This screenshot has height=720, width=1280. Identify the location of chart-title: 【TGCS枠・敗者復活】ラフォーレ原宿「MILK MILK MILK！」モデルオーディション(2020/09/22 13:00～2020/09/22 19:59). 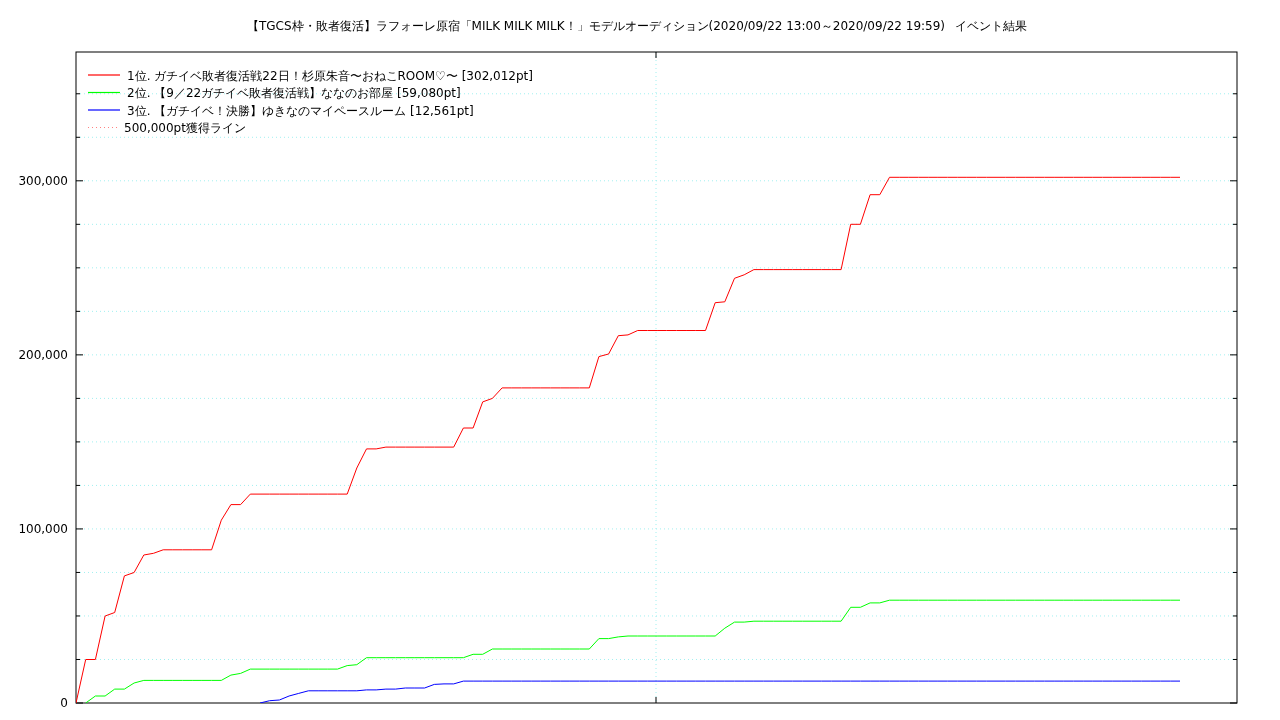
(596, 26).